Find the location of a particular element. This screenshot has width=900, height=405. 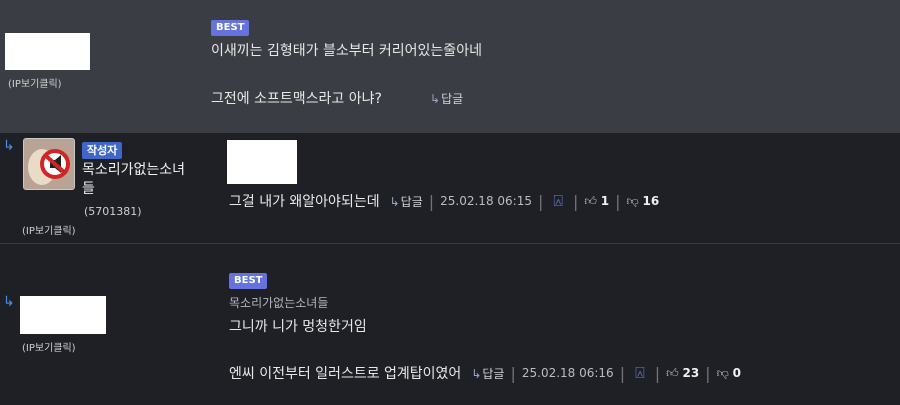

like-button: 👍︎ 23 is located at coordinates (682, 373).